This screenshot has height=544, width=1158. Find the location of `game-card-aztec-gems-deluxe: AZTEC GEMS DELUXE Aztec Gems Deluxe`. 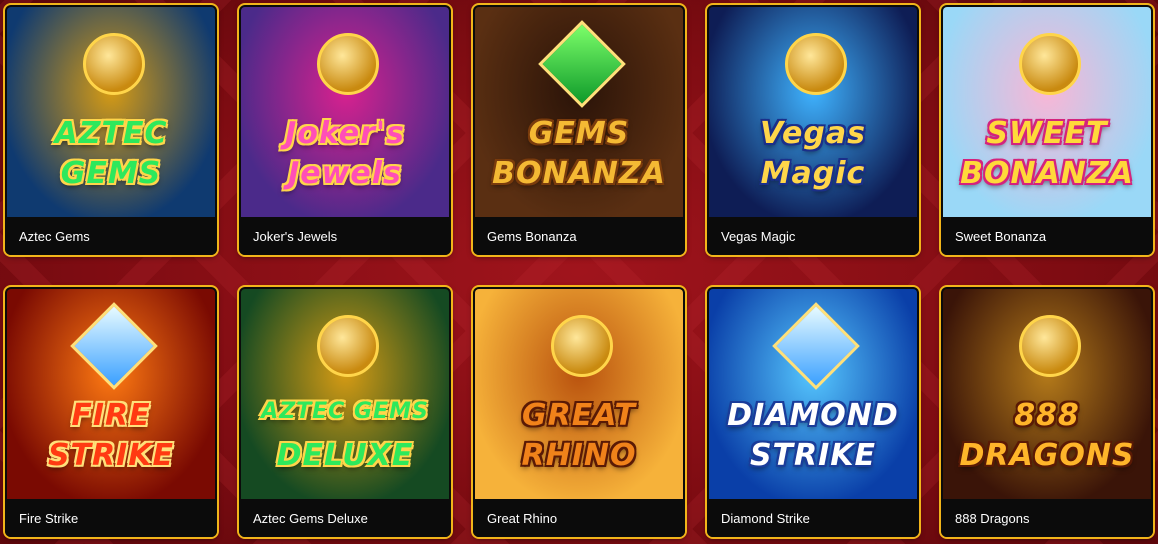

game-card-aztec-gems-deluxe: AZTEC GEMS DELUXE Aztec Gems Deluxe is located at coordinates (345, 412).